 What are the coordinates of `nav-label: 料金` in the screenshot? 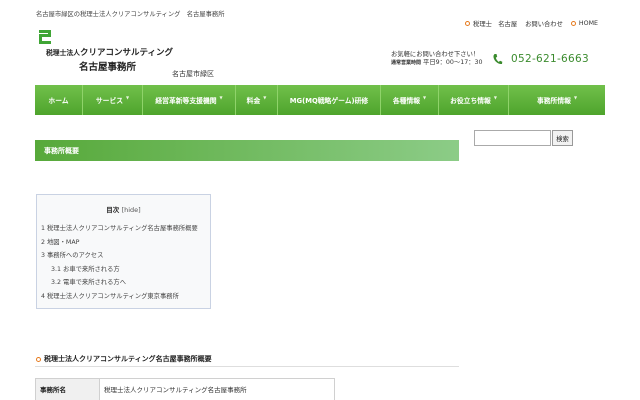 It's located at (253, 101).